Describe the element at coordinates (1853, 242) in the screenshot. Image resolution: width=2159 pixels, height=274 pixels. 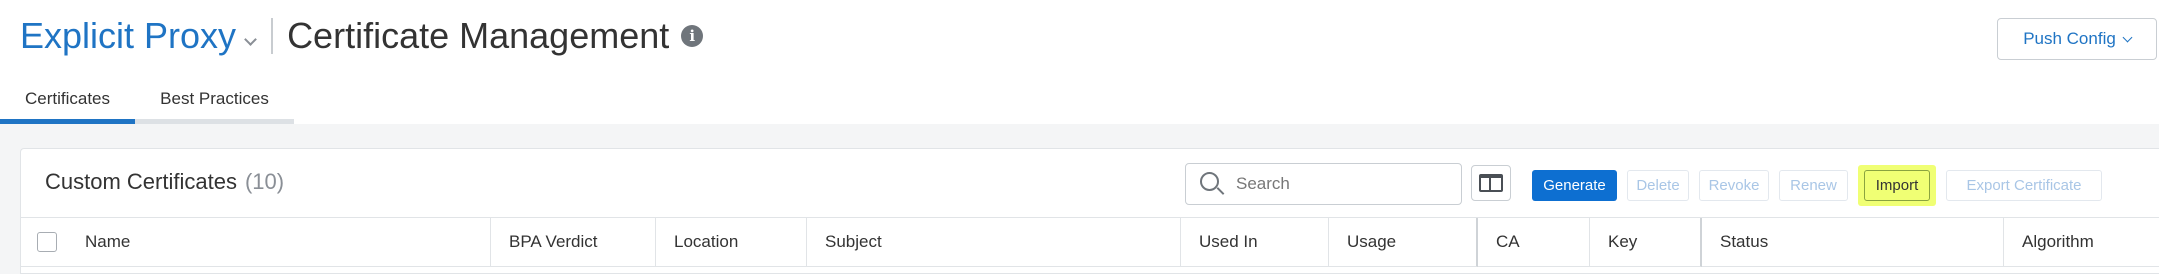
I see `column-header-status: Status` at that location.